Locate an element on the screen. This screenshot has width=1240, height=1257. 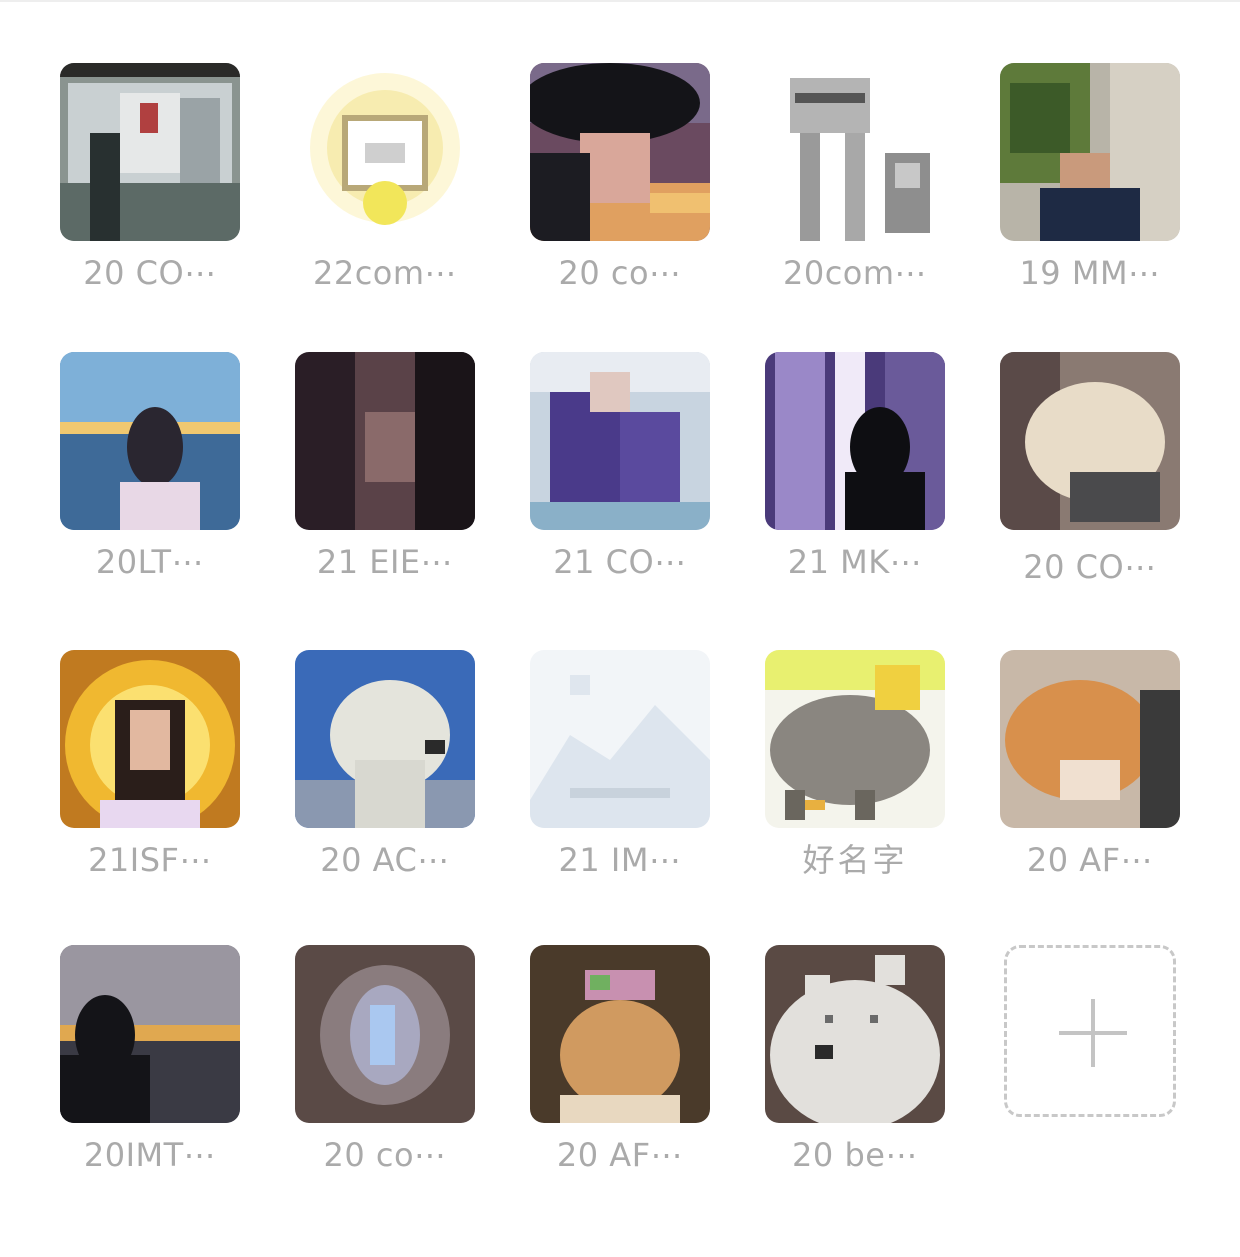
avatar-city-window-image is located at coordinates (150, 152).